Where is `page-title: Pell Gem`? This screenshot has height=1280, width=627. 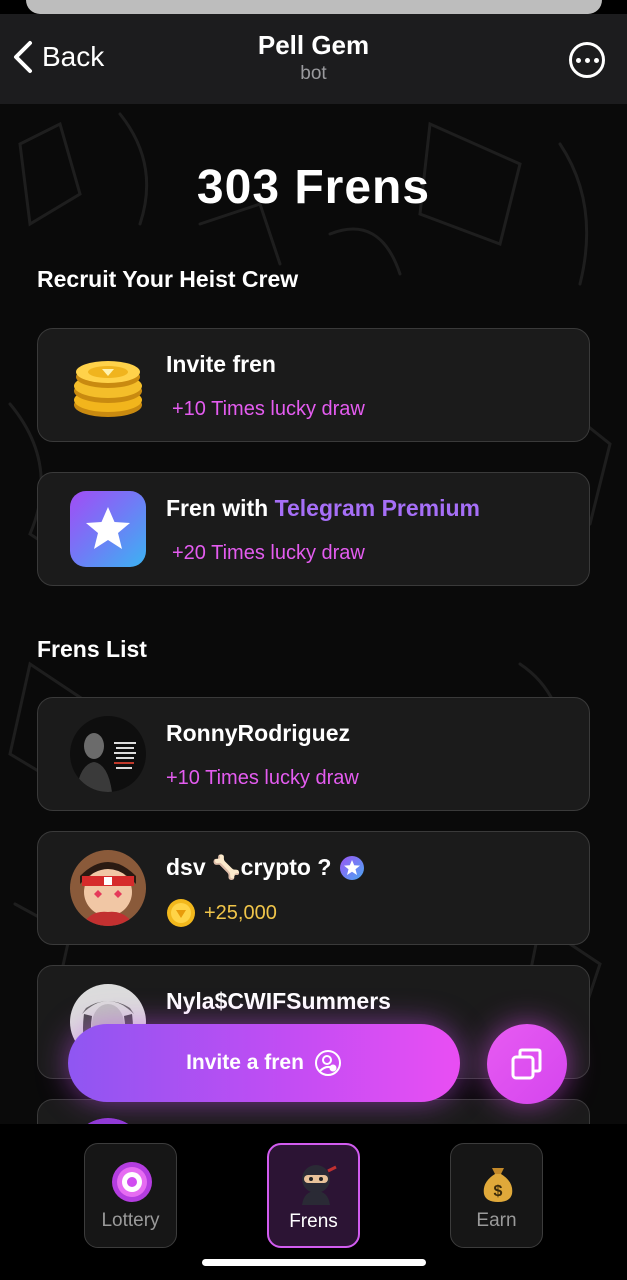 page-title: Pell Gem is located at coordinates (313, 45).